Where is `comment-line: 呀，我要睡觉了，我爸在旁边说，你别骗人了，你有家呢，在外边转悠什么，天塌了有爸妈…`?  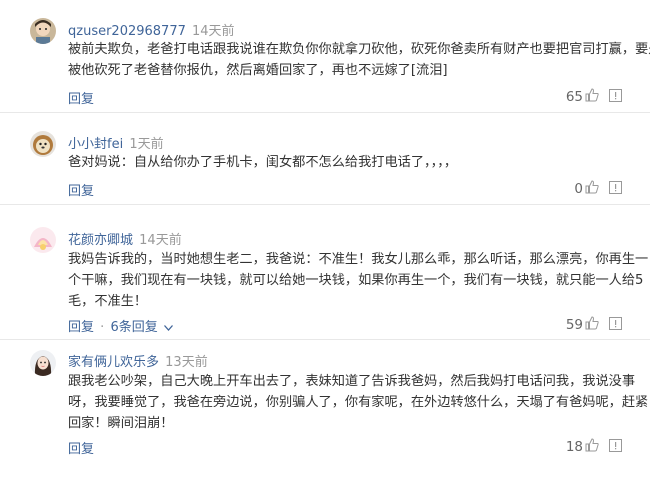
comment-line: 呀，我要睡觉了，我爸在旁边说，你别骗人了，你有家呢，在外边转悠什么，天塌了有爸妈… is located at coordinates (358, 402).